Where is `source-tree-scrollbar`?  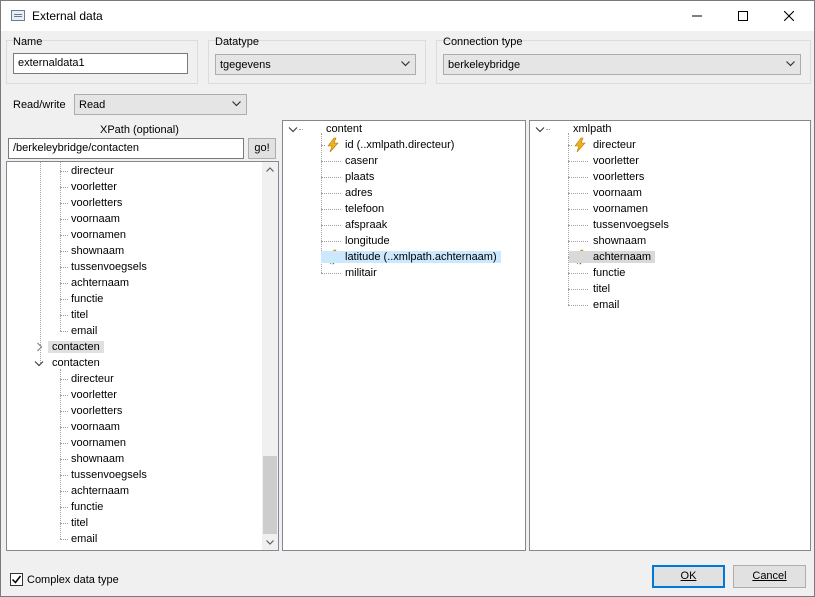
source-tree-scrollbar is located at coordinates (270, 356).